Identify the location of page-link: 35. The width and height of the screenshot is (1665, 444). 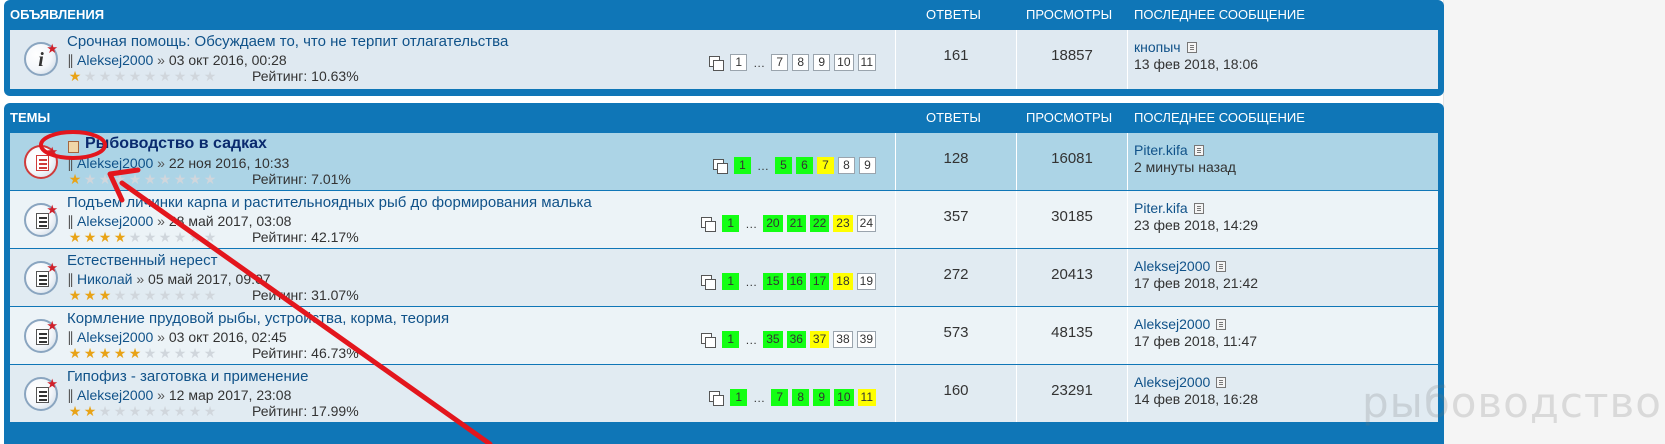
(773, 339).